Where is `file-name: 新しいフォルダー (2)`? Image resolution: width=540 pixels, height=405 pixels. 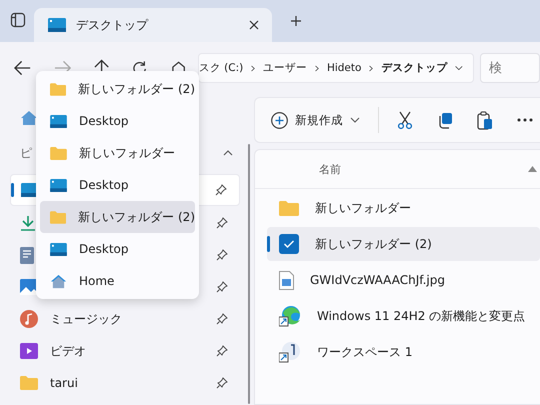
file-name: 新しいフォルダー (2) is located at coordinates (373, 244).